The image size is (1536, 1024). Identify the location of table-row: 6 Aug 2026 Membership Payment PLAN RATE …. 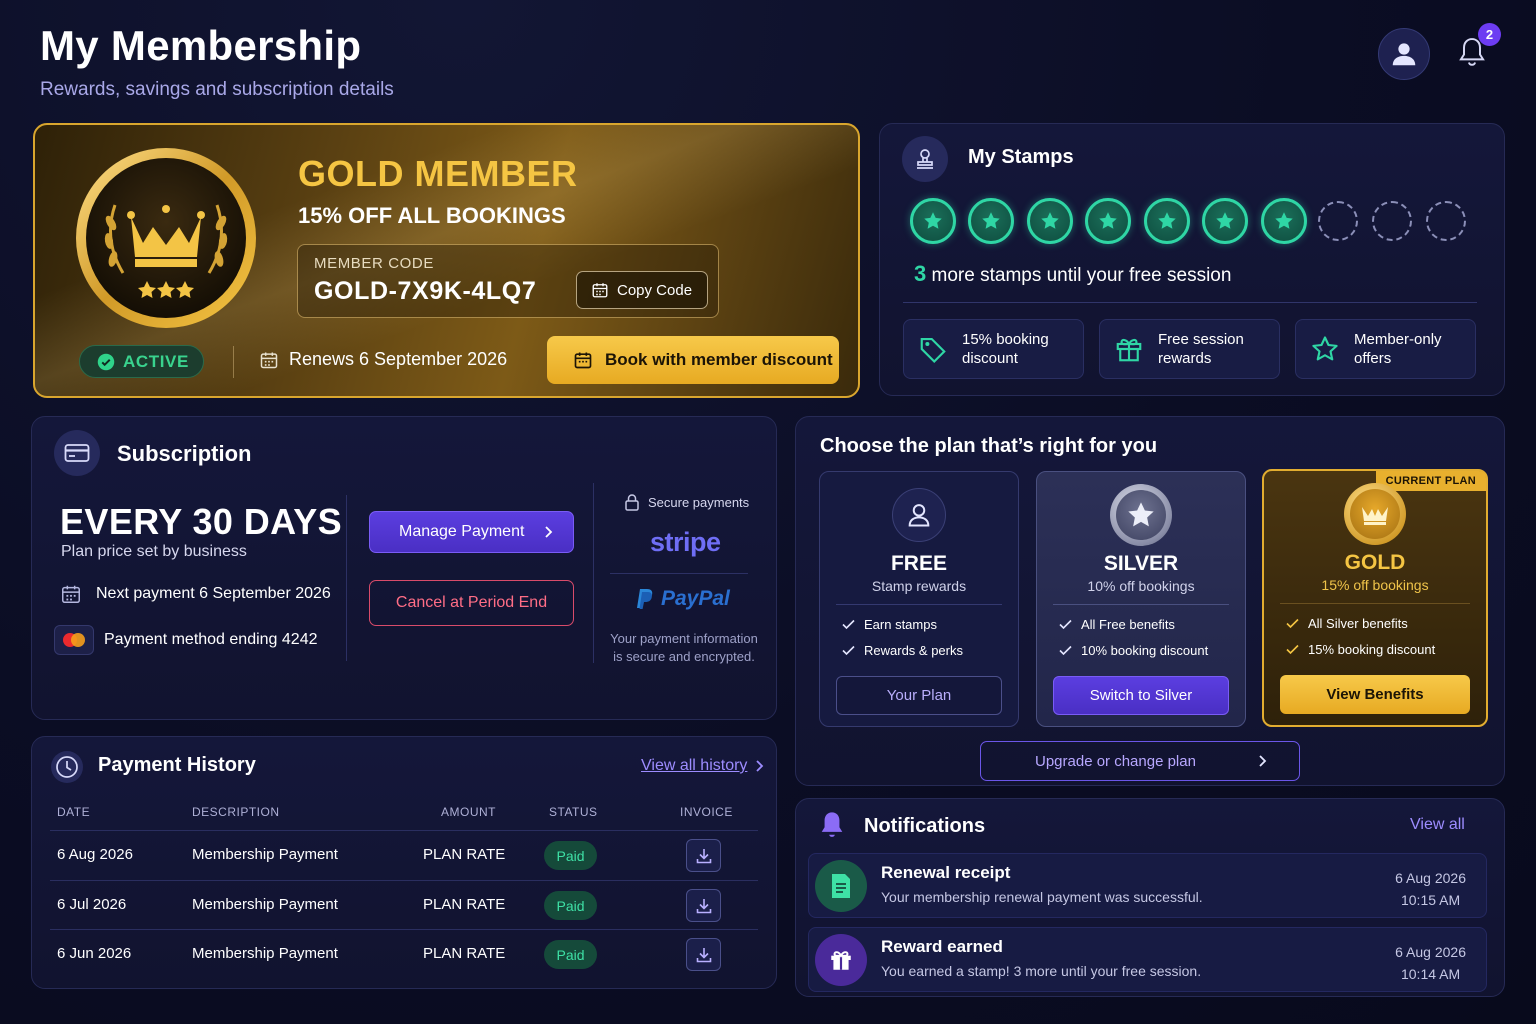
(404, 855).